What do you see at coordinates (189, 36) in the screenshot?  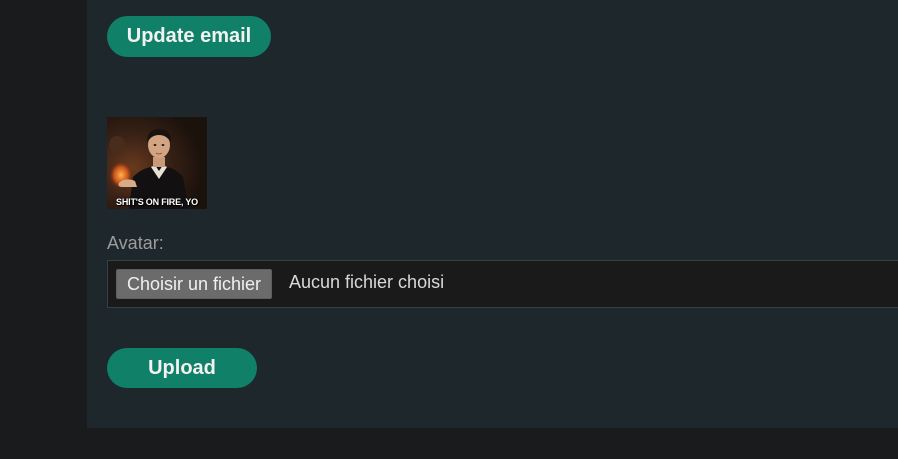 I see `update-email-button: Update email` at bounding box center [189, 36].